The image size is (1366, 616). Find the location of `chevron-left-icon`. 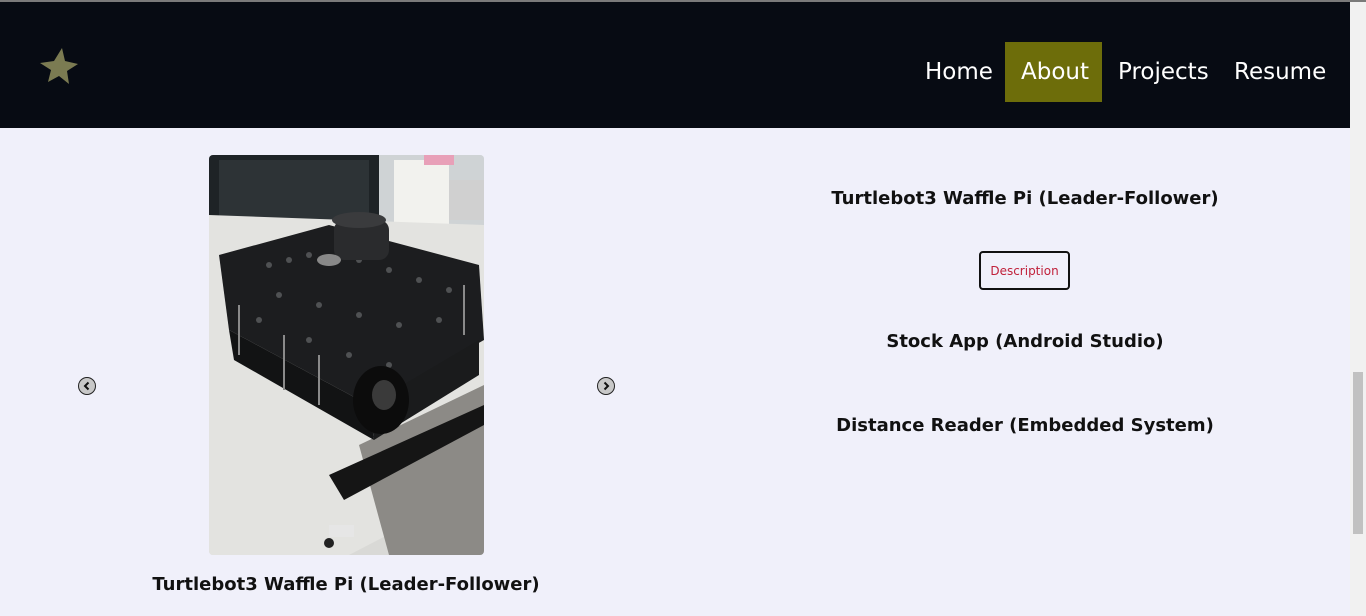

chevron-left-icon is located at coordinates (86, 386).